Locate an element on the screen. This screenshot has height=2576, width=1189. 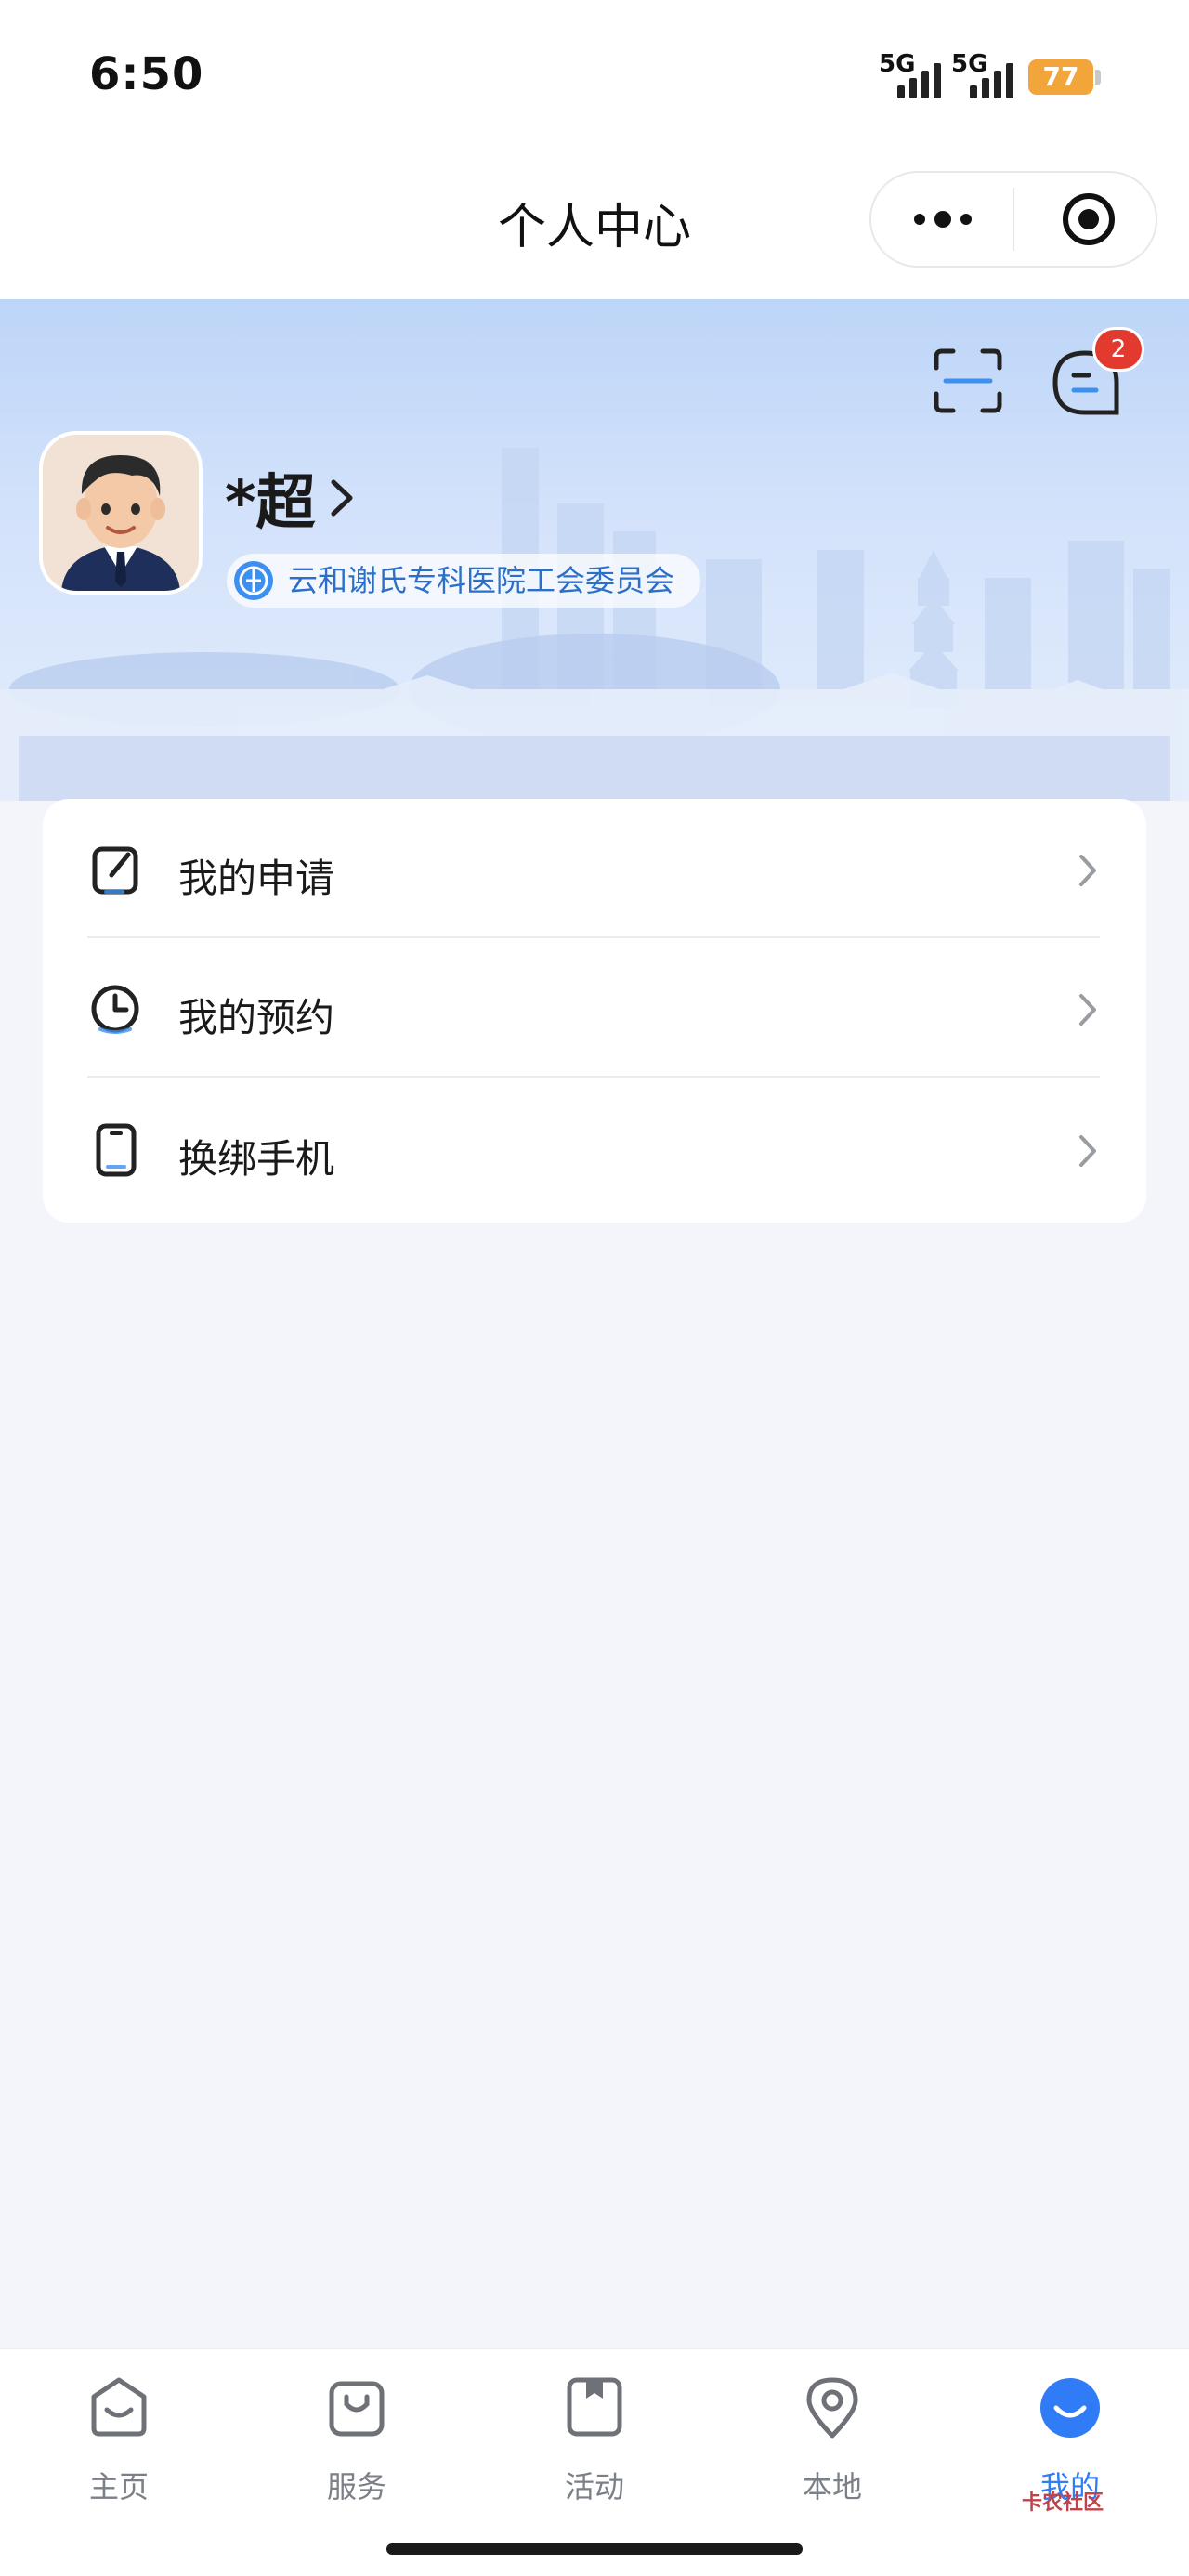
more-dots-icon is located at coordinates (943, 220).